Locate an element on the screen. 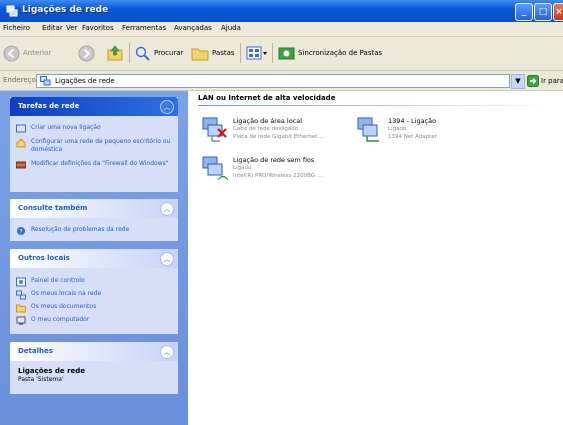 The image size is (563, 425). details-type: Pasta 'Sistema' is located at coordinates (41, 379).